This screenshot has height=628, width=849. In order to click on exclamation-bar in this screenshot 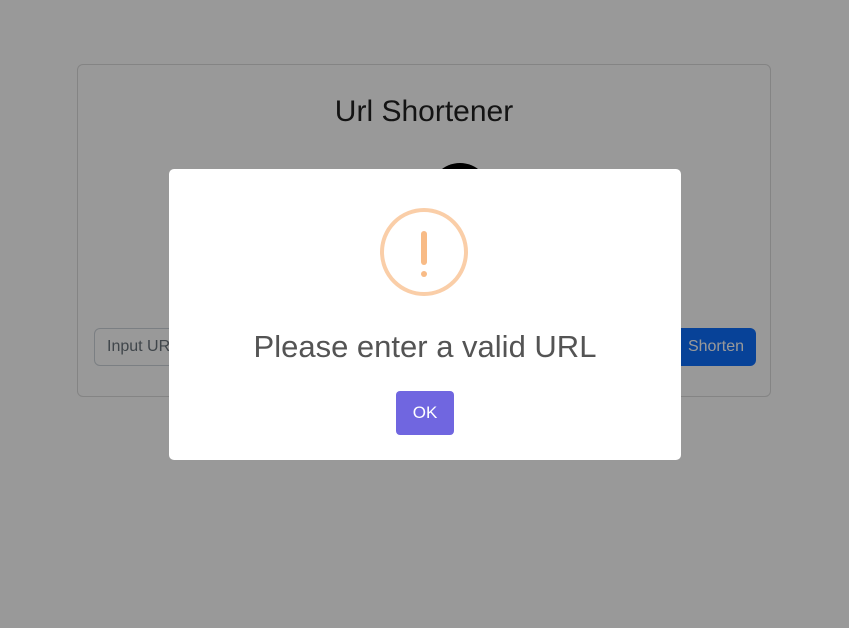, I will do `click(424, 248)`.